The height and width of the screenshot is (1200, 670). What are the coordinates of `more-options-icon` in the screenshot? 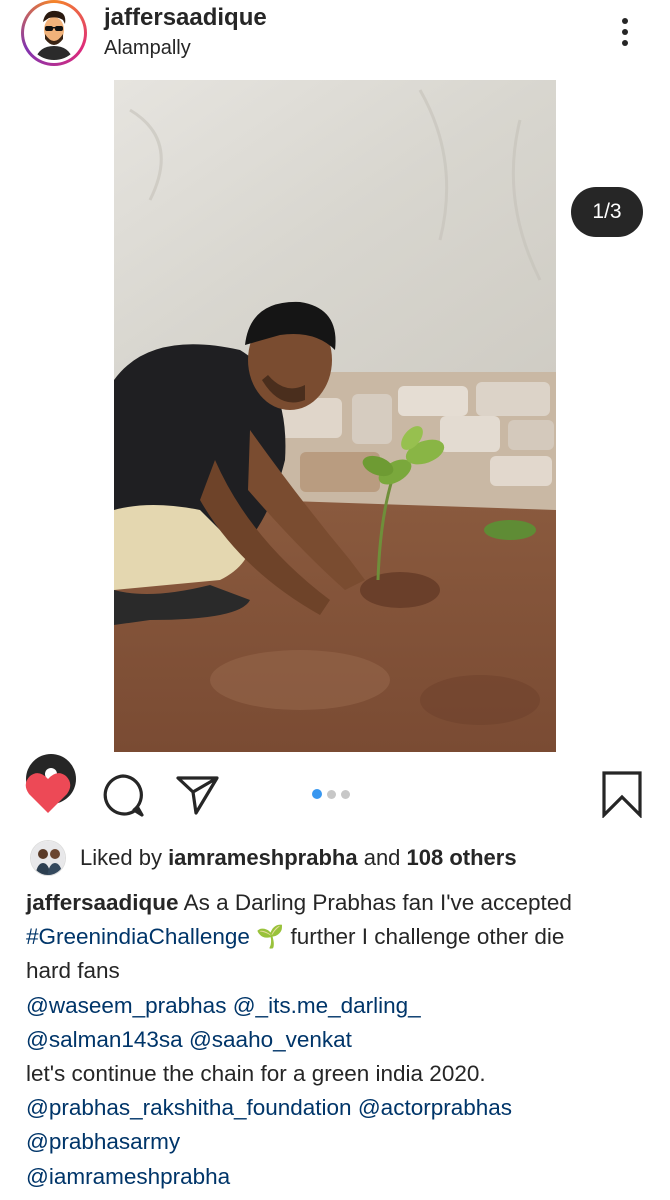 It's located at (625, 34).